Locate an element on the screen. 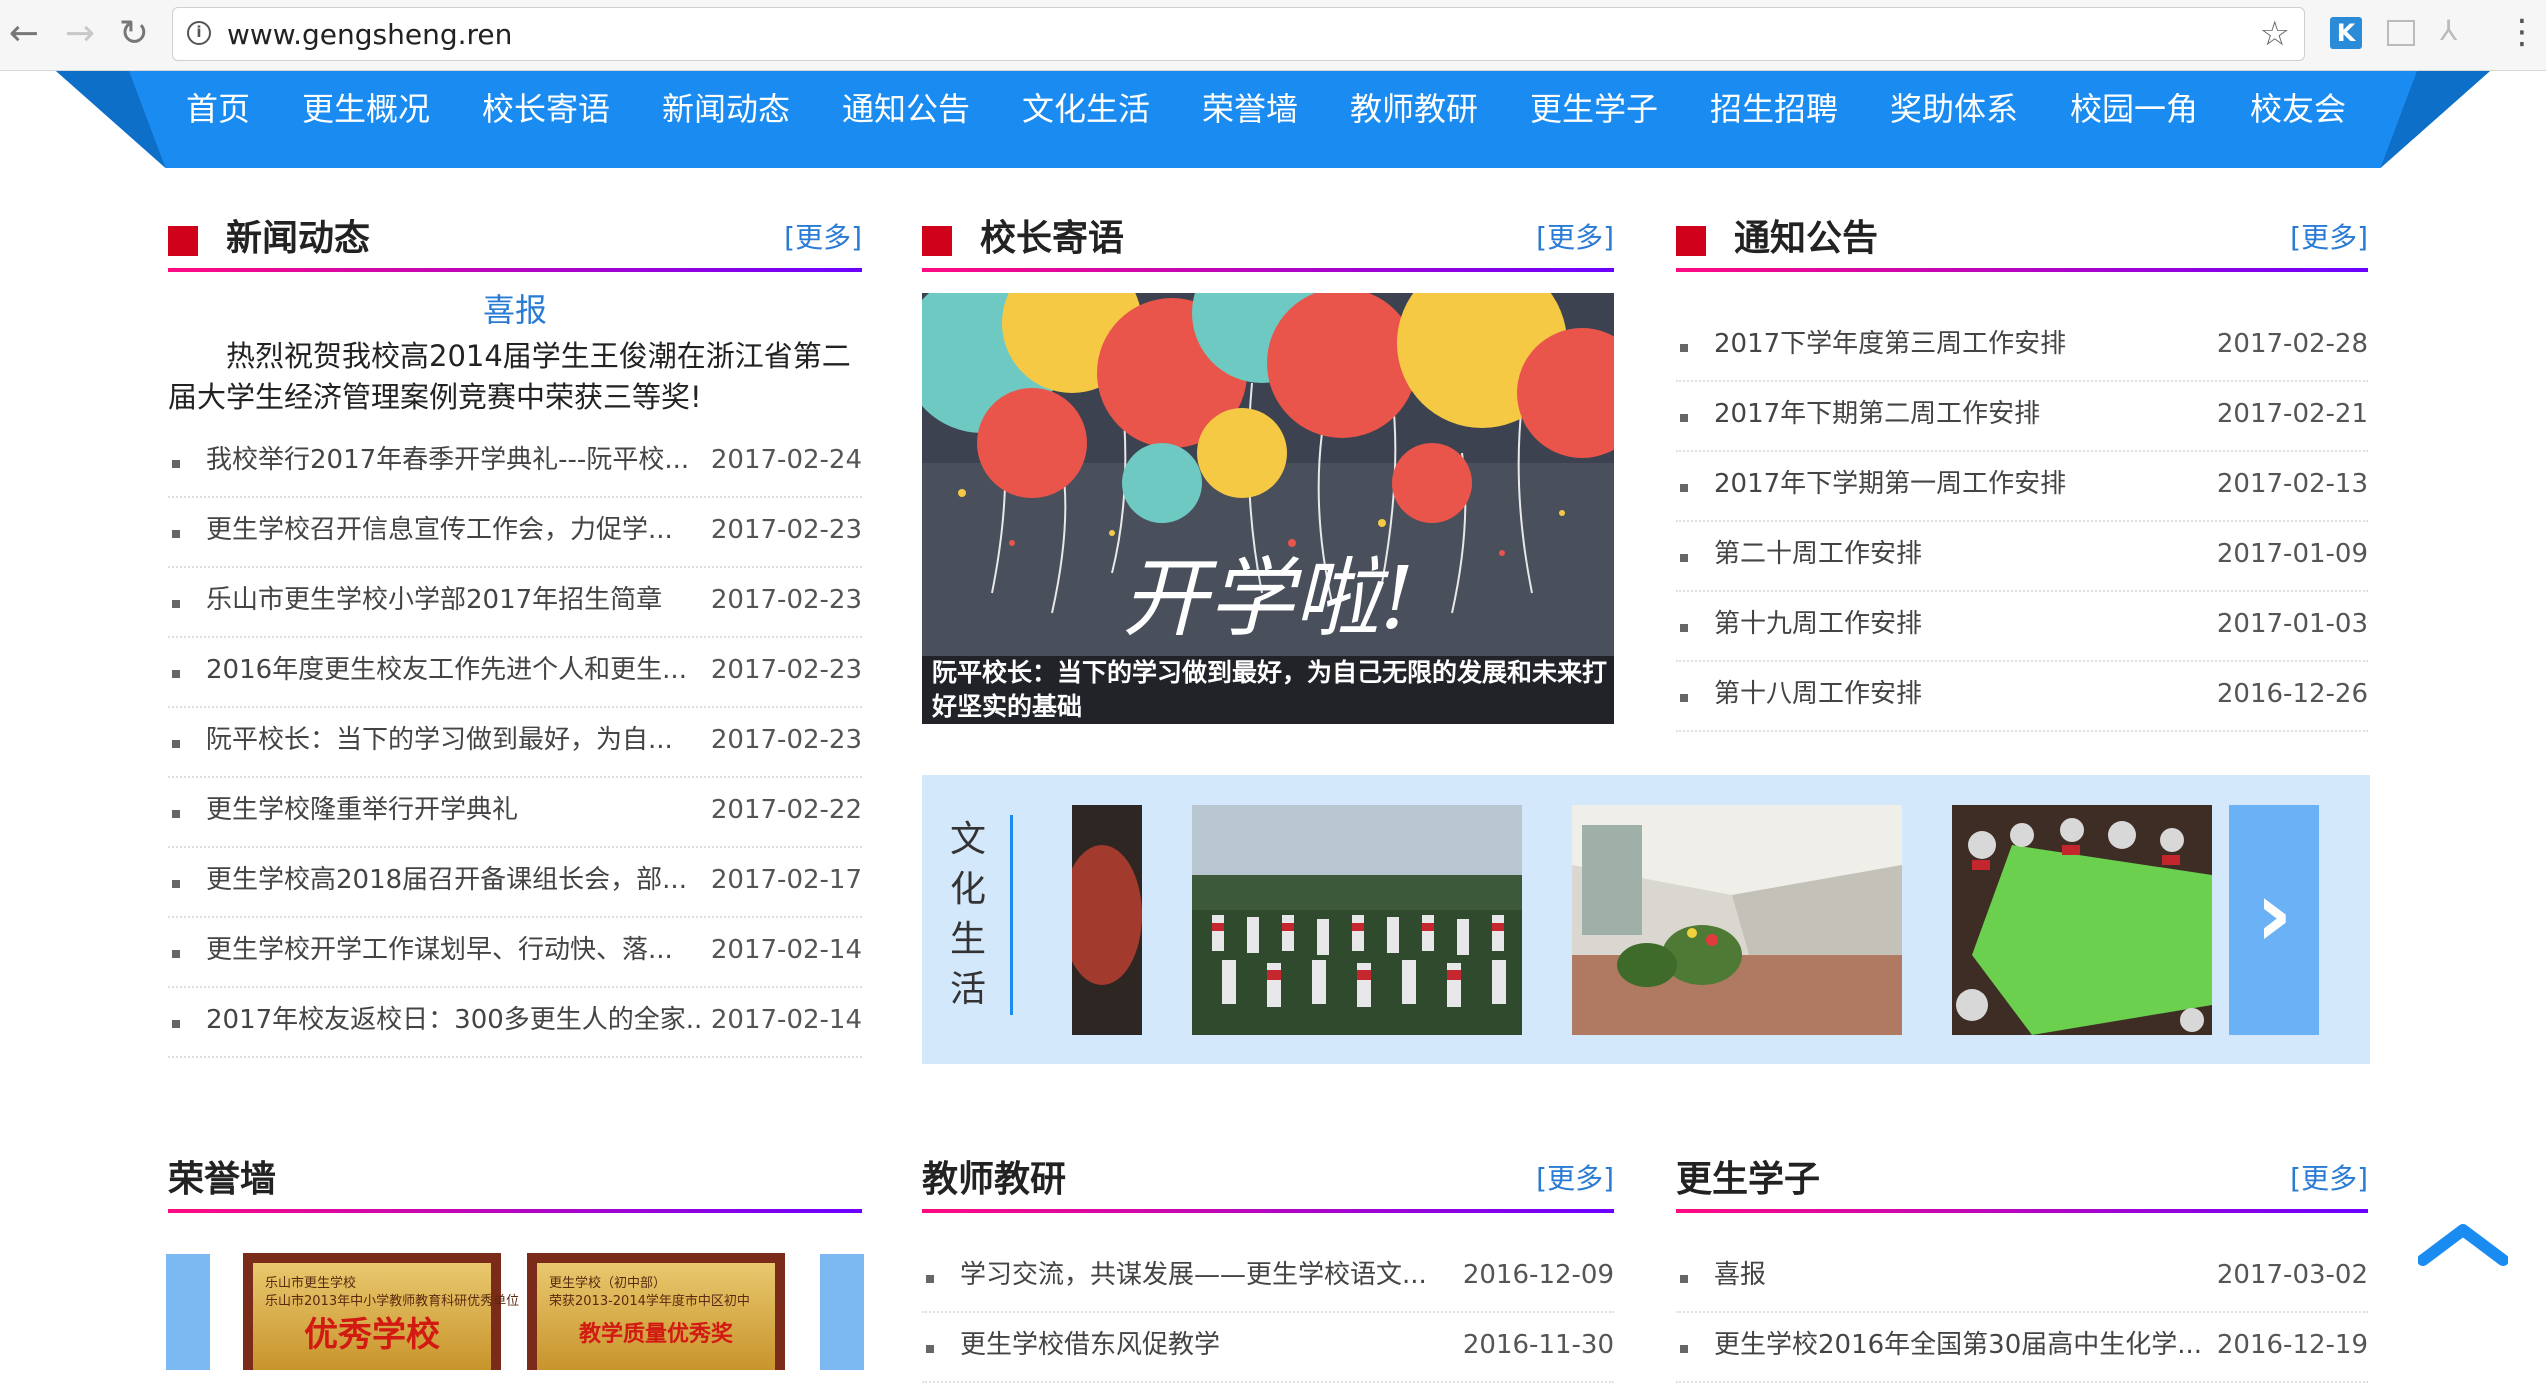 The width and height of the screenshot is (2546, 1383). list-item: 2017年校友返校日：300多更生人的全家.. 2017-02-14 is located at coordinates (515, 1023).